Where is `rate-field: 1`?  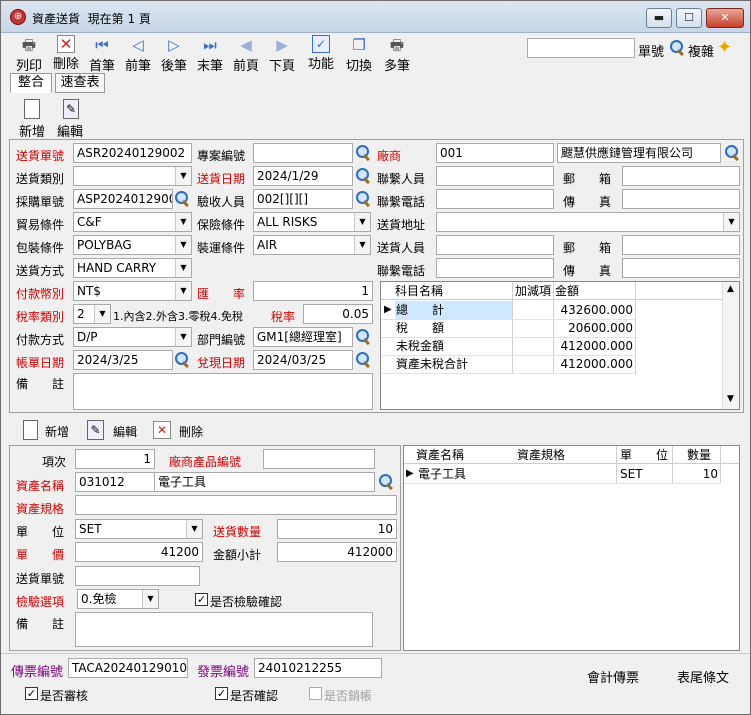 rate-field: 1 is located at coordinates (313, 291).